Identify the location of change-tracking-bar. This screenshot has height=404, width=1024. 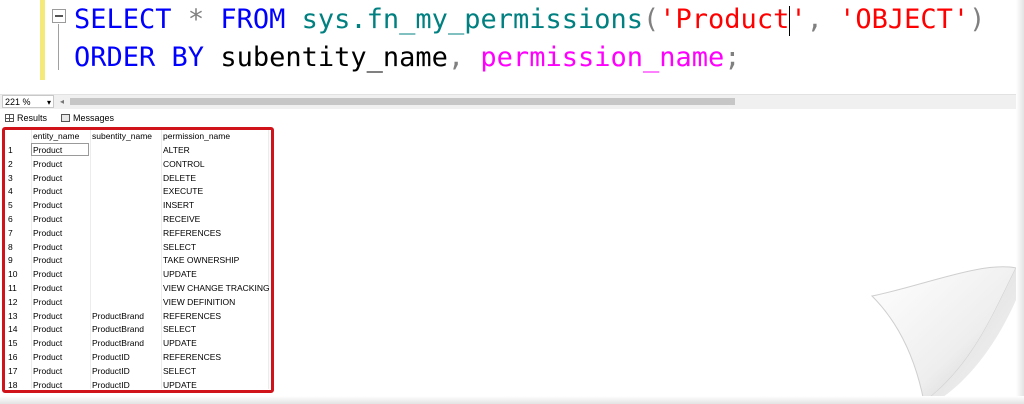
(42, 40).